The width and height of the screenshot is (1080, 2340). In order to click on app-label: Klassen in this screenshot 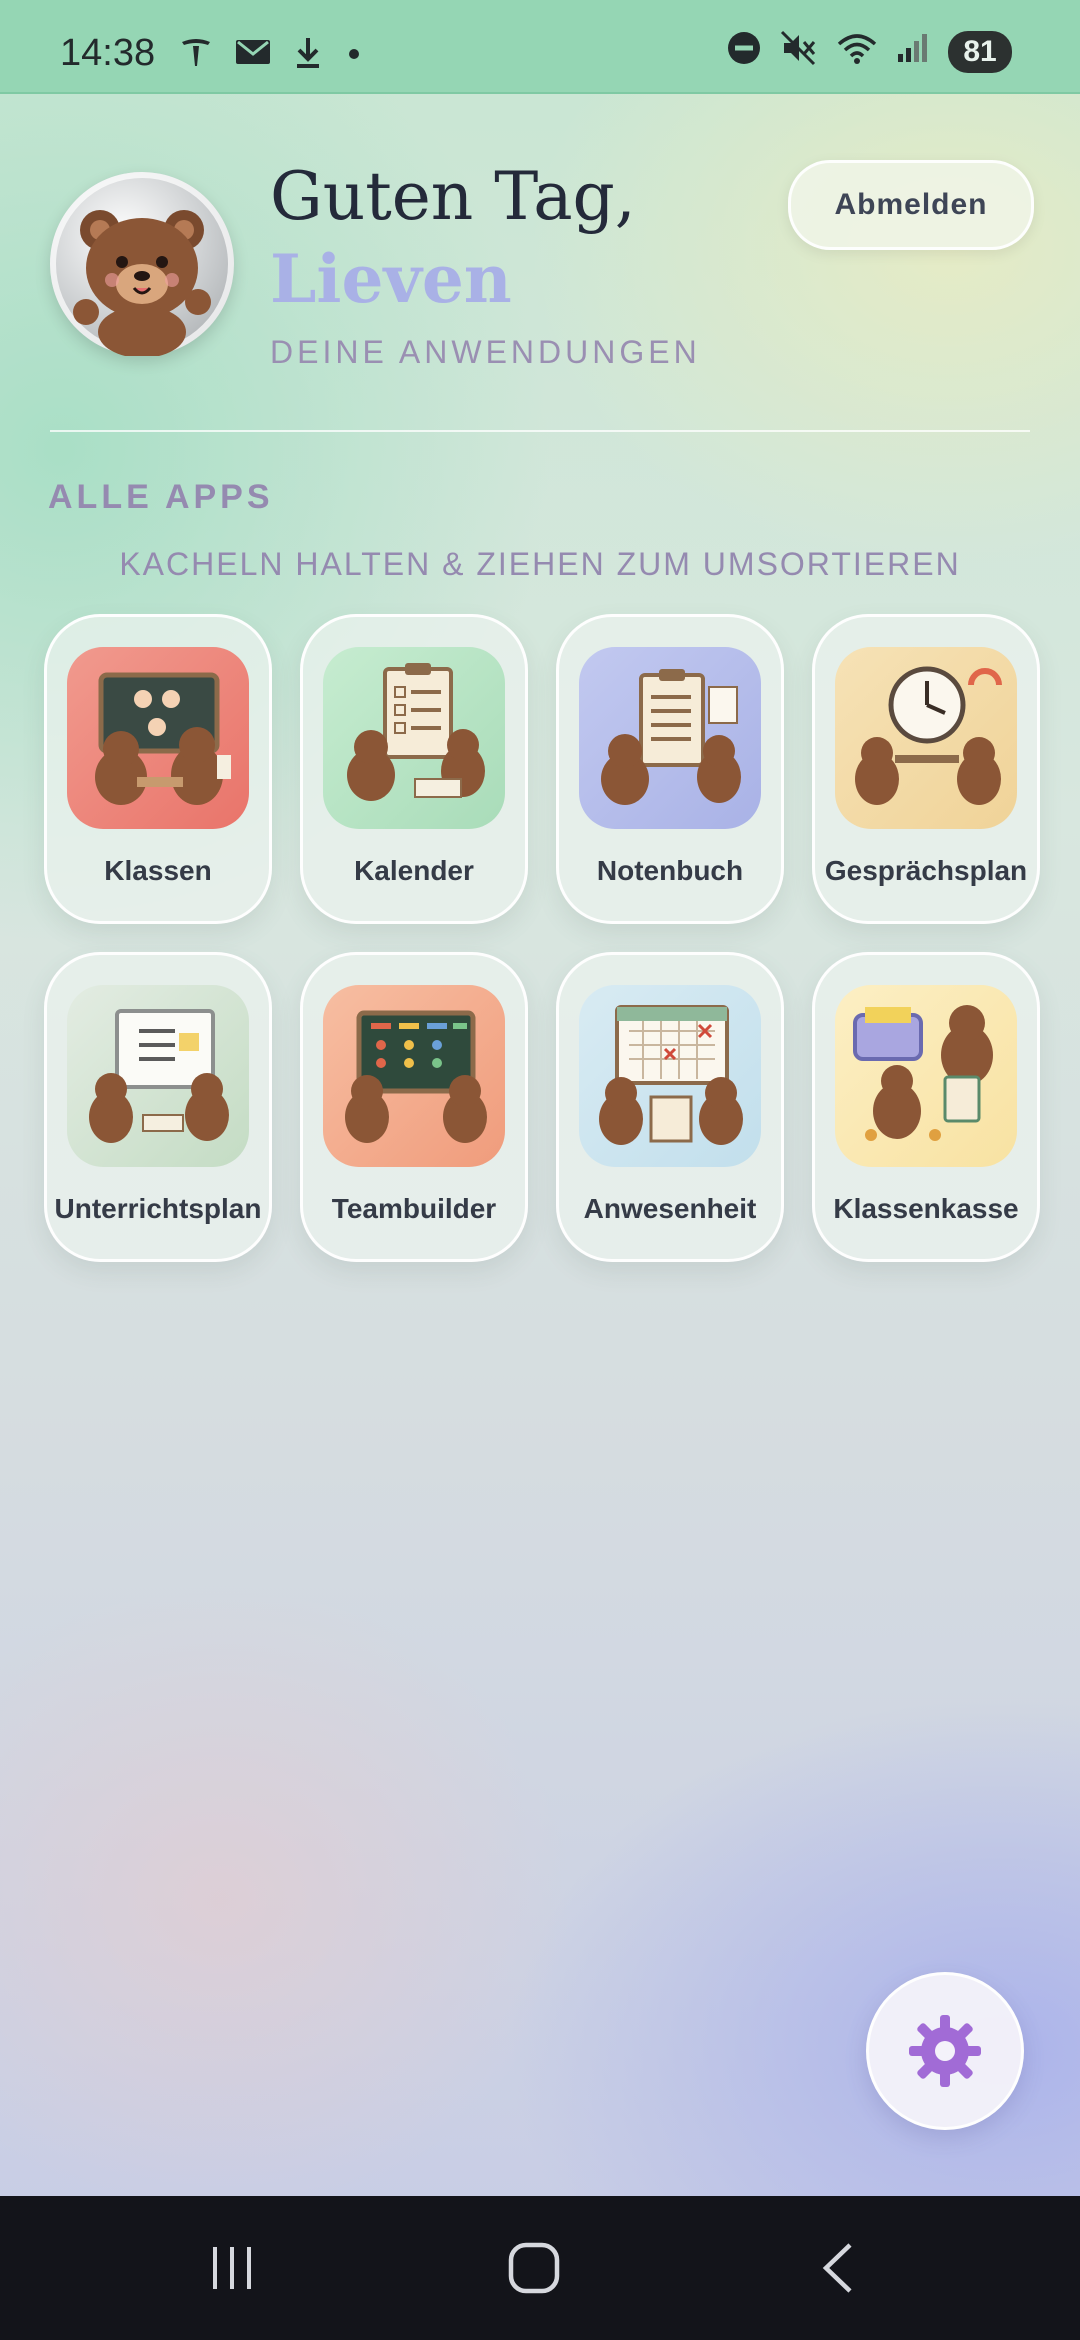, I will do `click(158, 870)`.